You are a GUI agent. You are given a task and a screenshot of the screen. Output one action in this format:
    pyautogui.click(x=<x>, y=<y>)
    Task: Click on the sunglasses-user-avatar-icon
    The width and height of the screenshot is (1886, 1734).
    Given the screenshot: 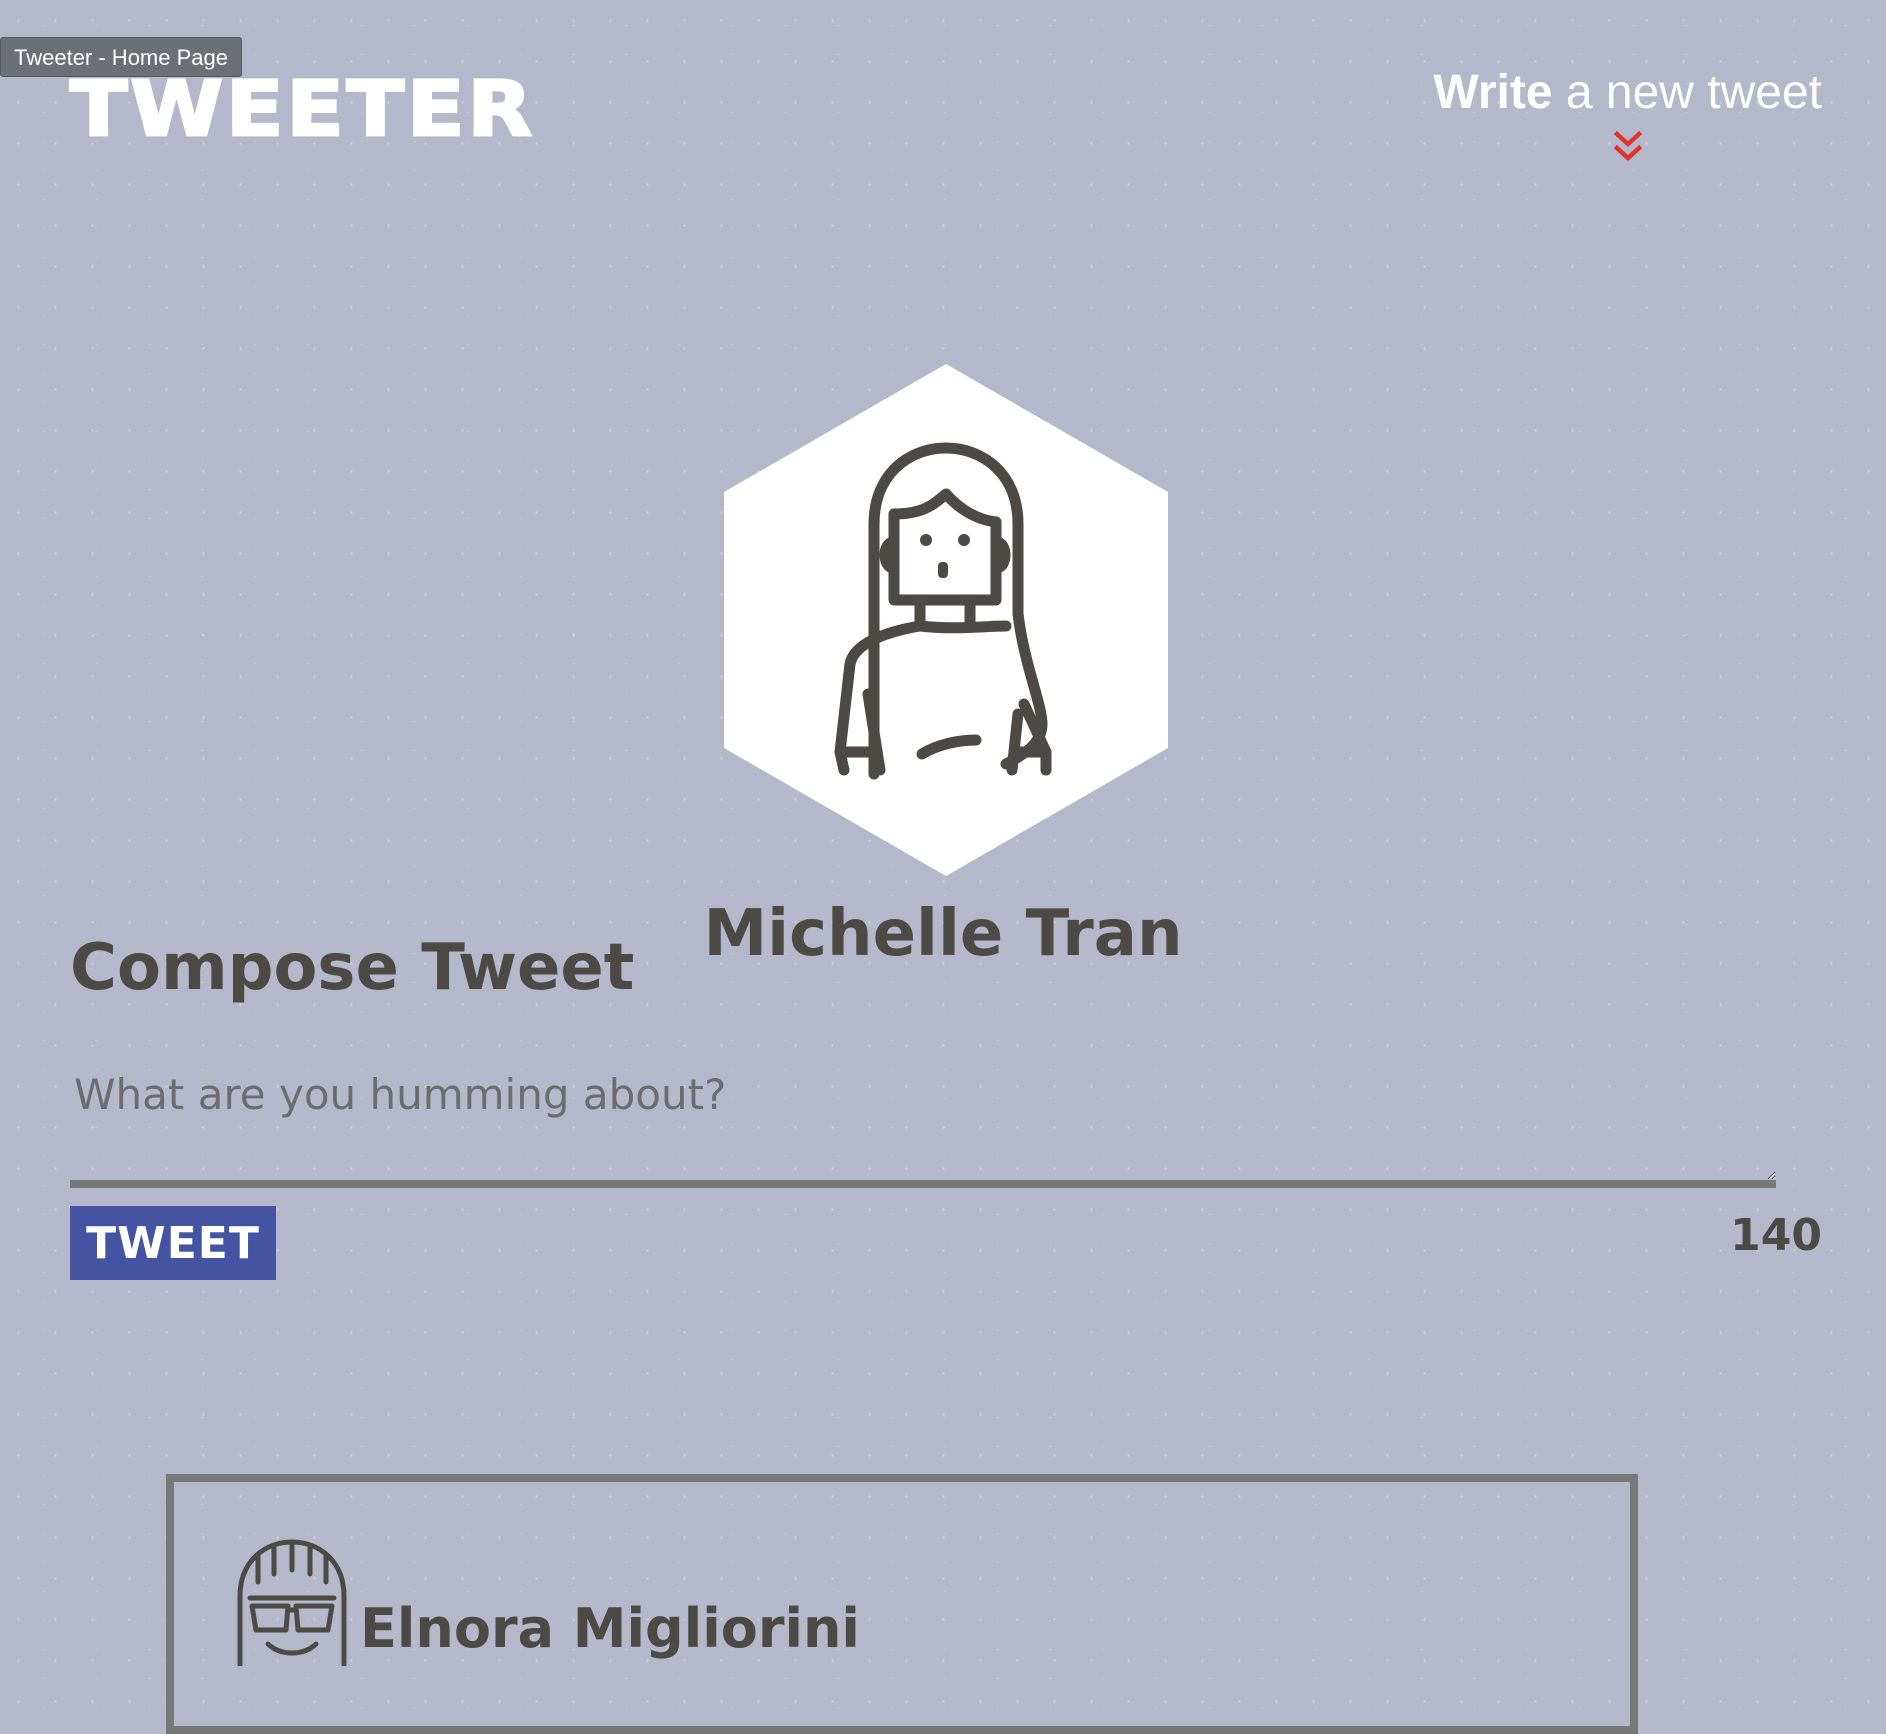 What is the action you would take?
    pyautogui.click(x=292, y=1602)
    